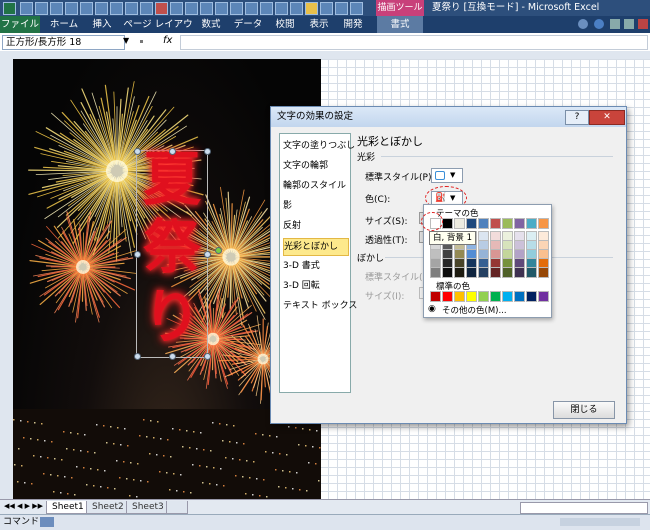  I want to click on category-shadow: 影, so click(315, 206).